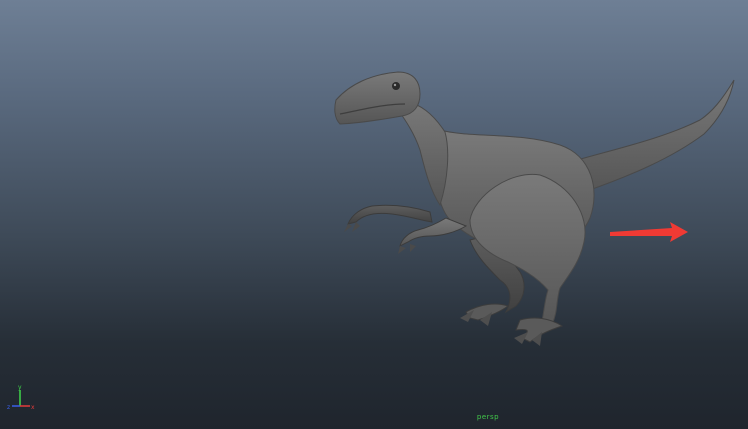 The height and width of the screenshot is (429, 748). Describe the element at coordinates (20, 387) in the screenshot. I see `axis-y-label: y` at that location.